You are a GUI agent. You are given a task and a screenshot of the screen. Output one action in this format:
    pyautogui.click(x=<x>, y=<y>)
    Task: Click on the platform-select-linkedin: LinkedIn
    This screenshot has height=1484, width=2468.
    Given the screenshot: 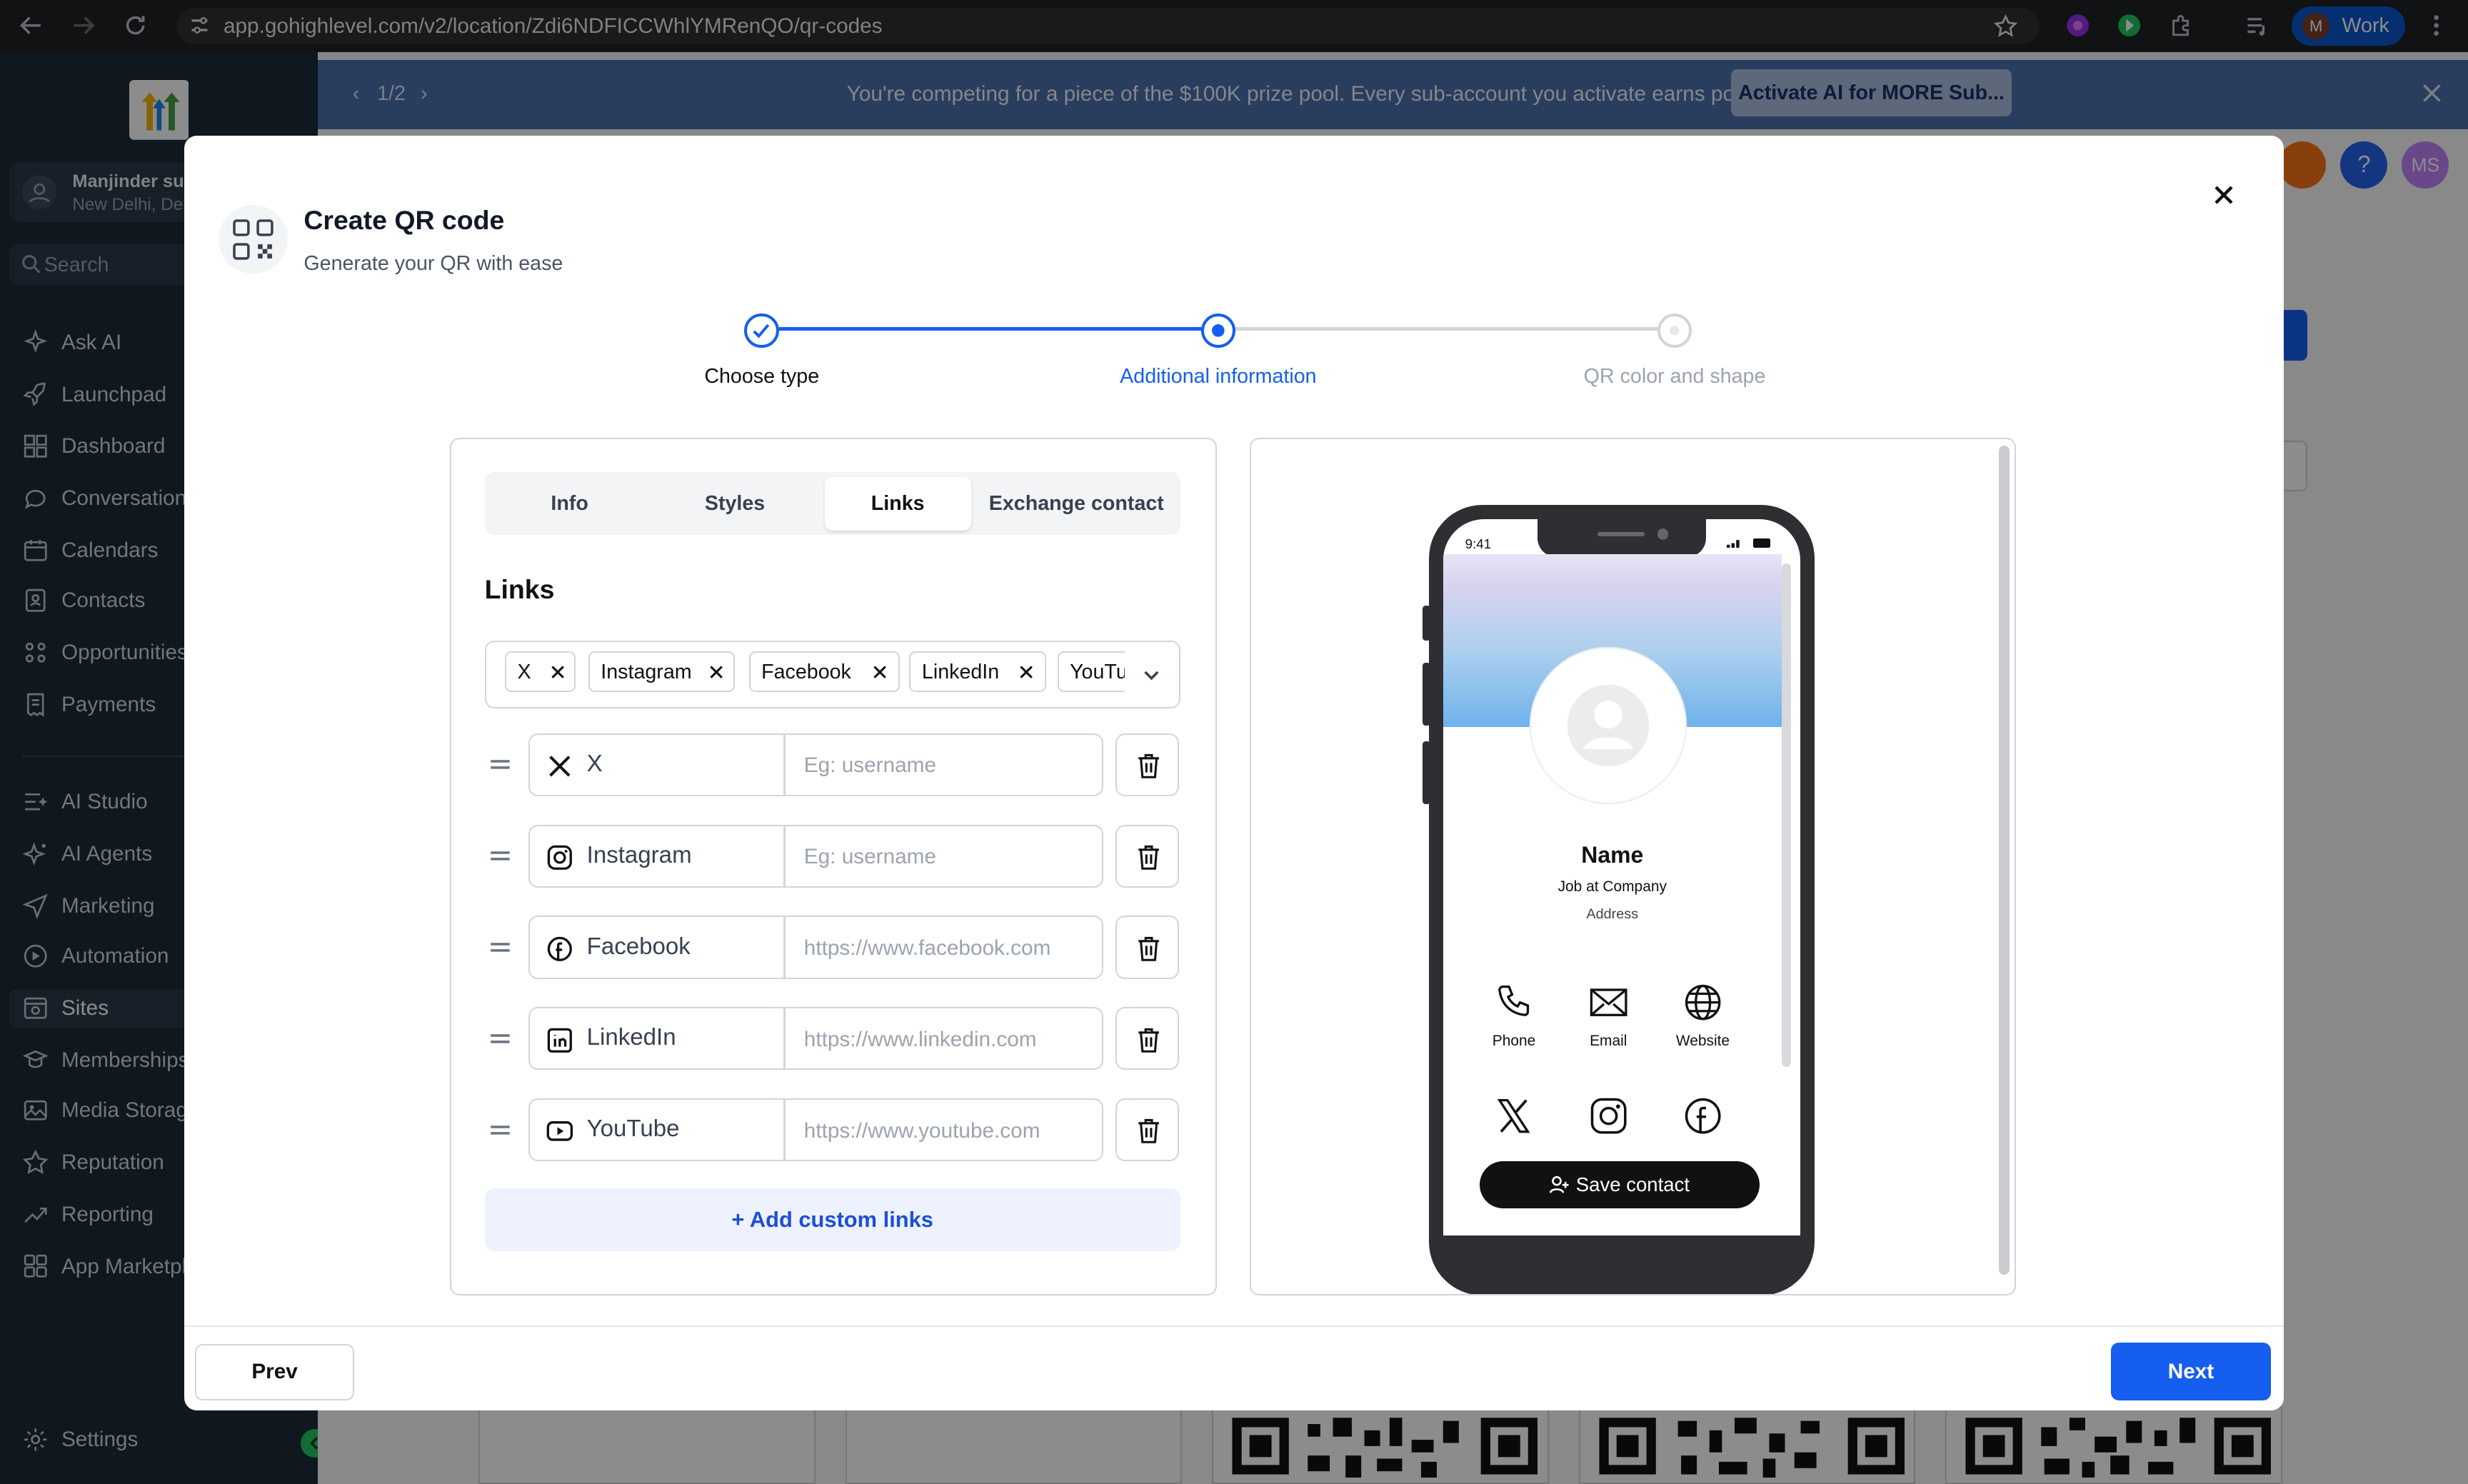 What is the action you would take?
    pyautogui.click(x=657, y=1039)
    